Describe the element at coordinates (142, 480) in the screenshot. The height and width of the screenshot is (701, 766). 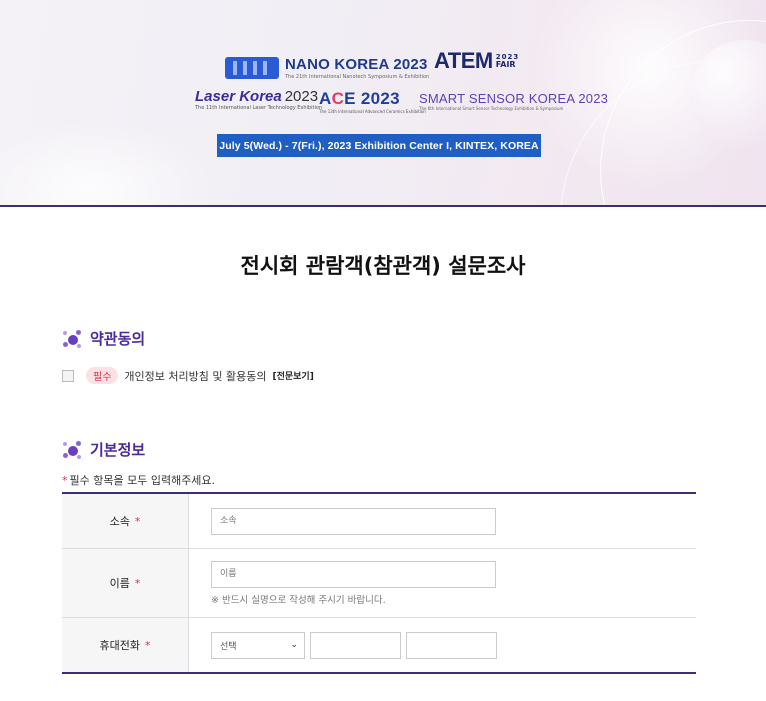
I see `required-note-text: 필수 항목을 모두 입력해주세요.` at that location.